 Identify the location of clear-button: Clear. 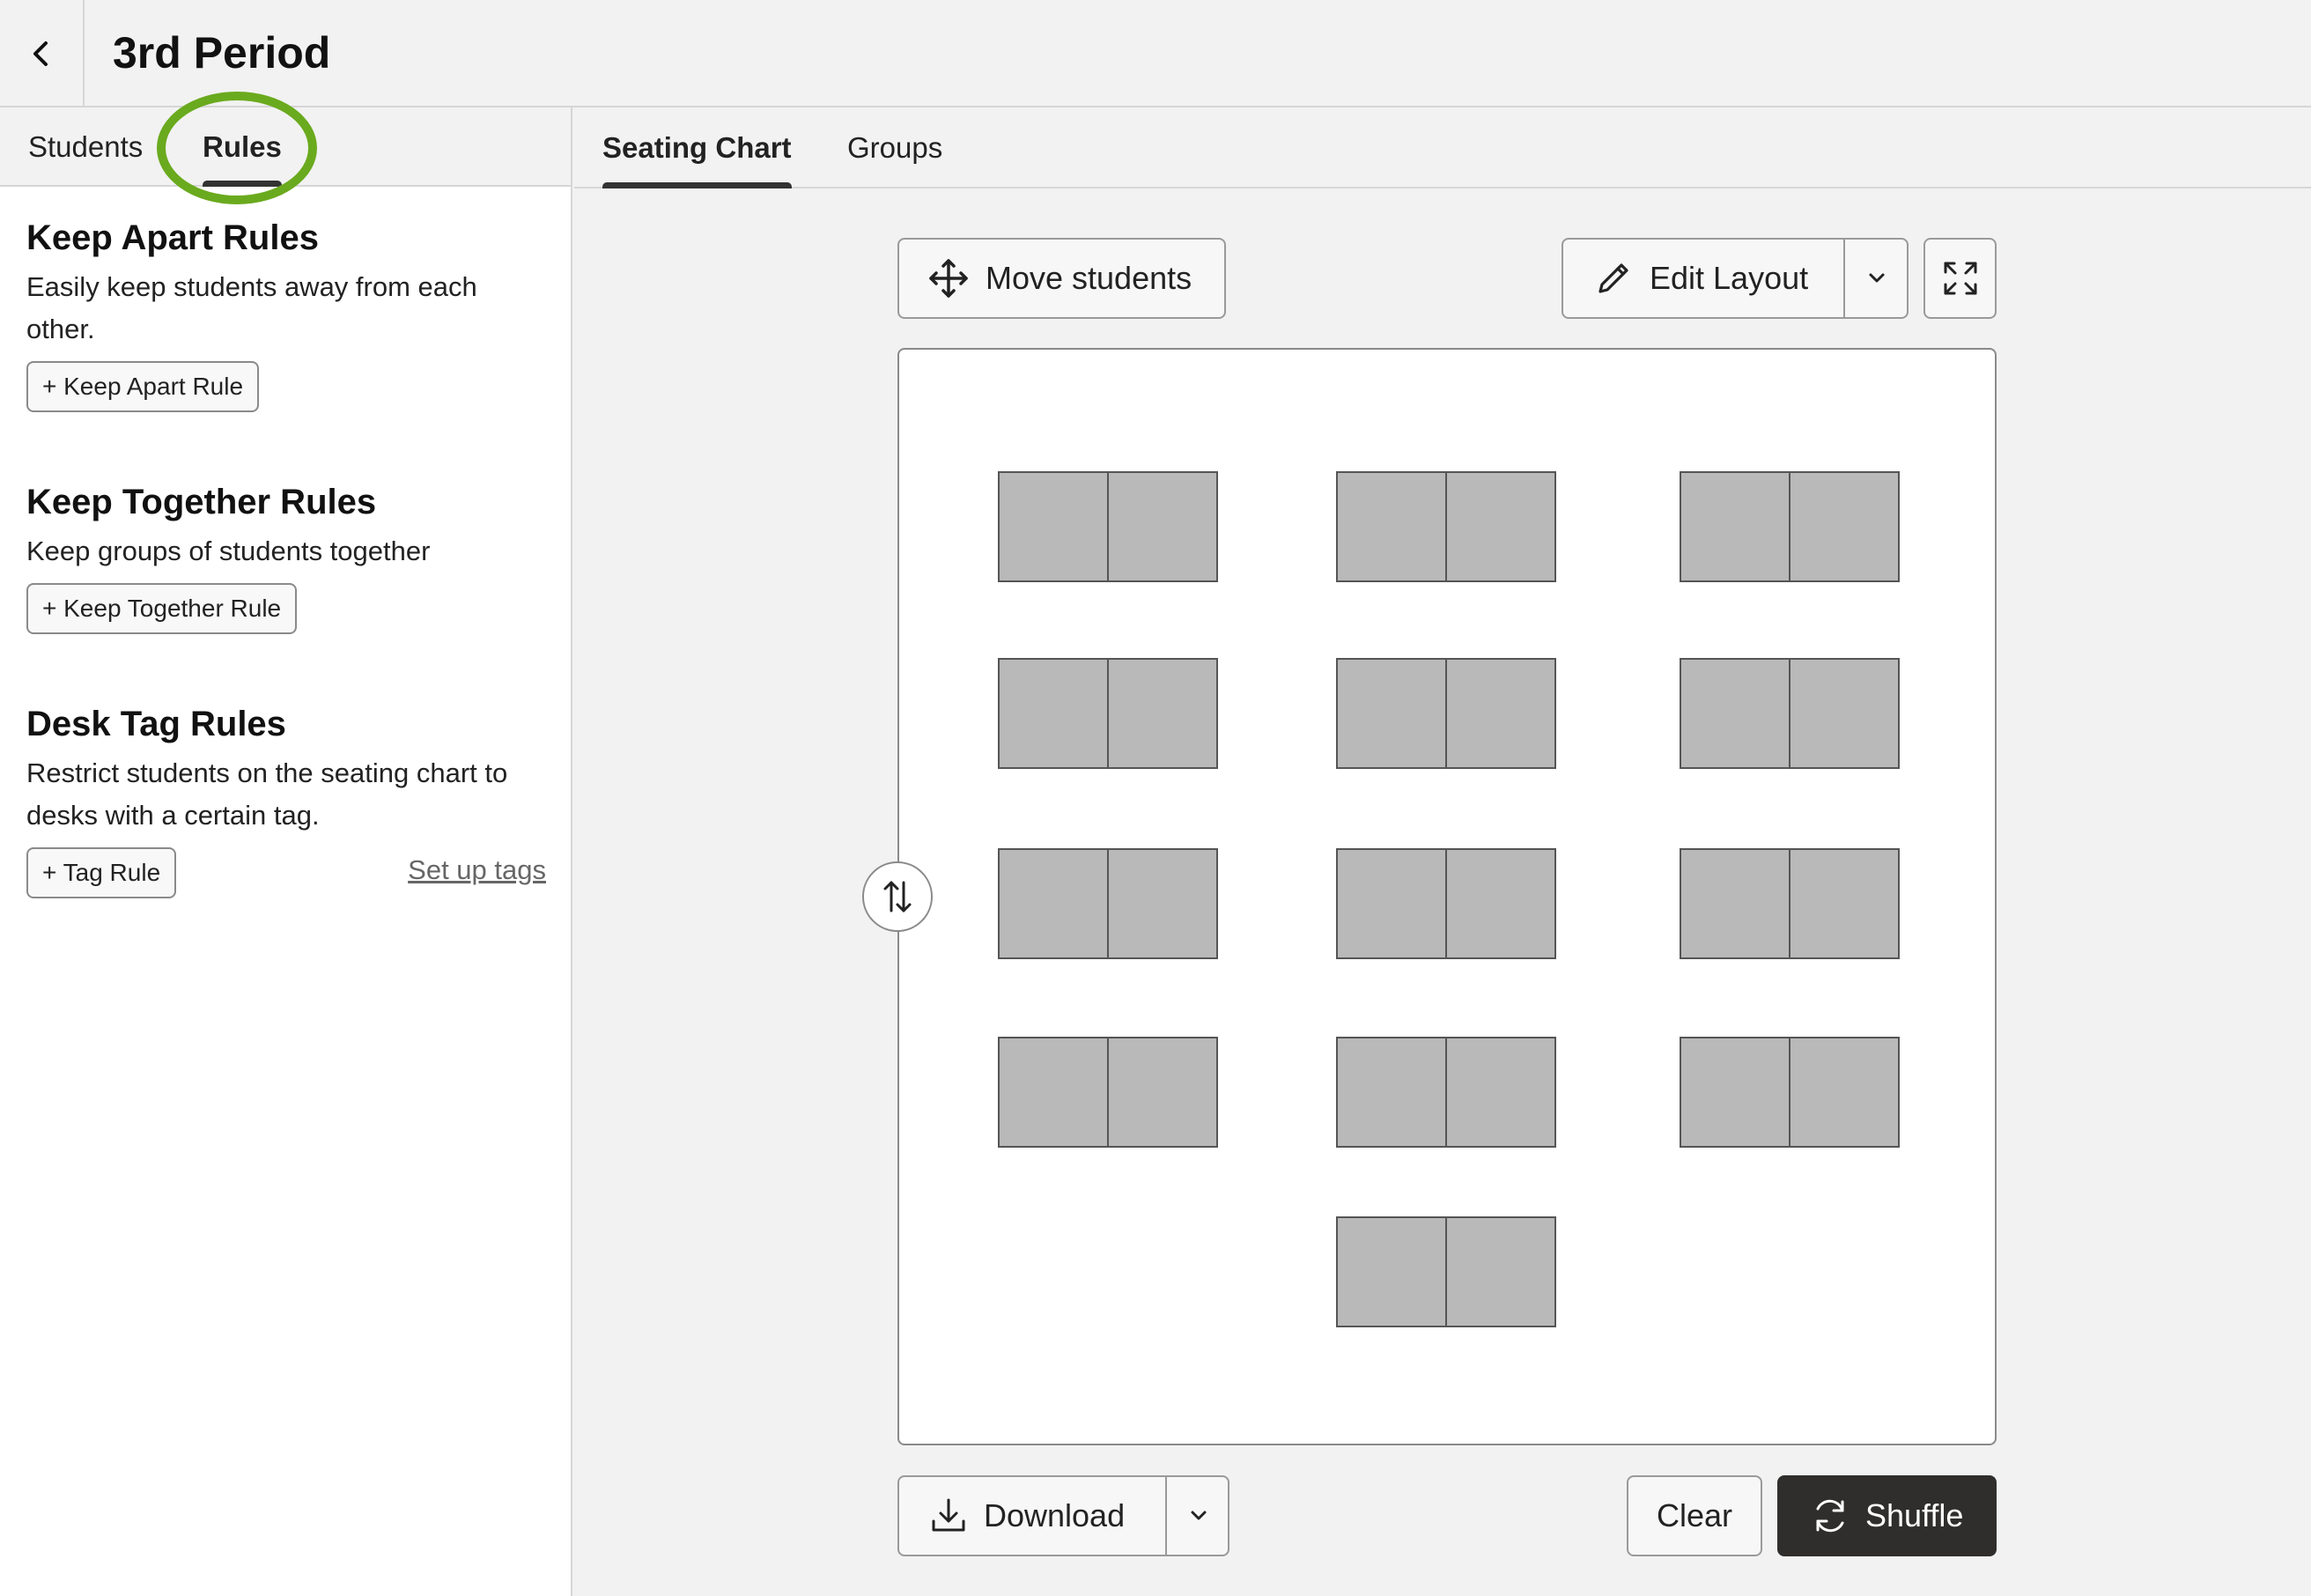
(1694, 1515).